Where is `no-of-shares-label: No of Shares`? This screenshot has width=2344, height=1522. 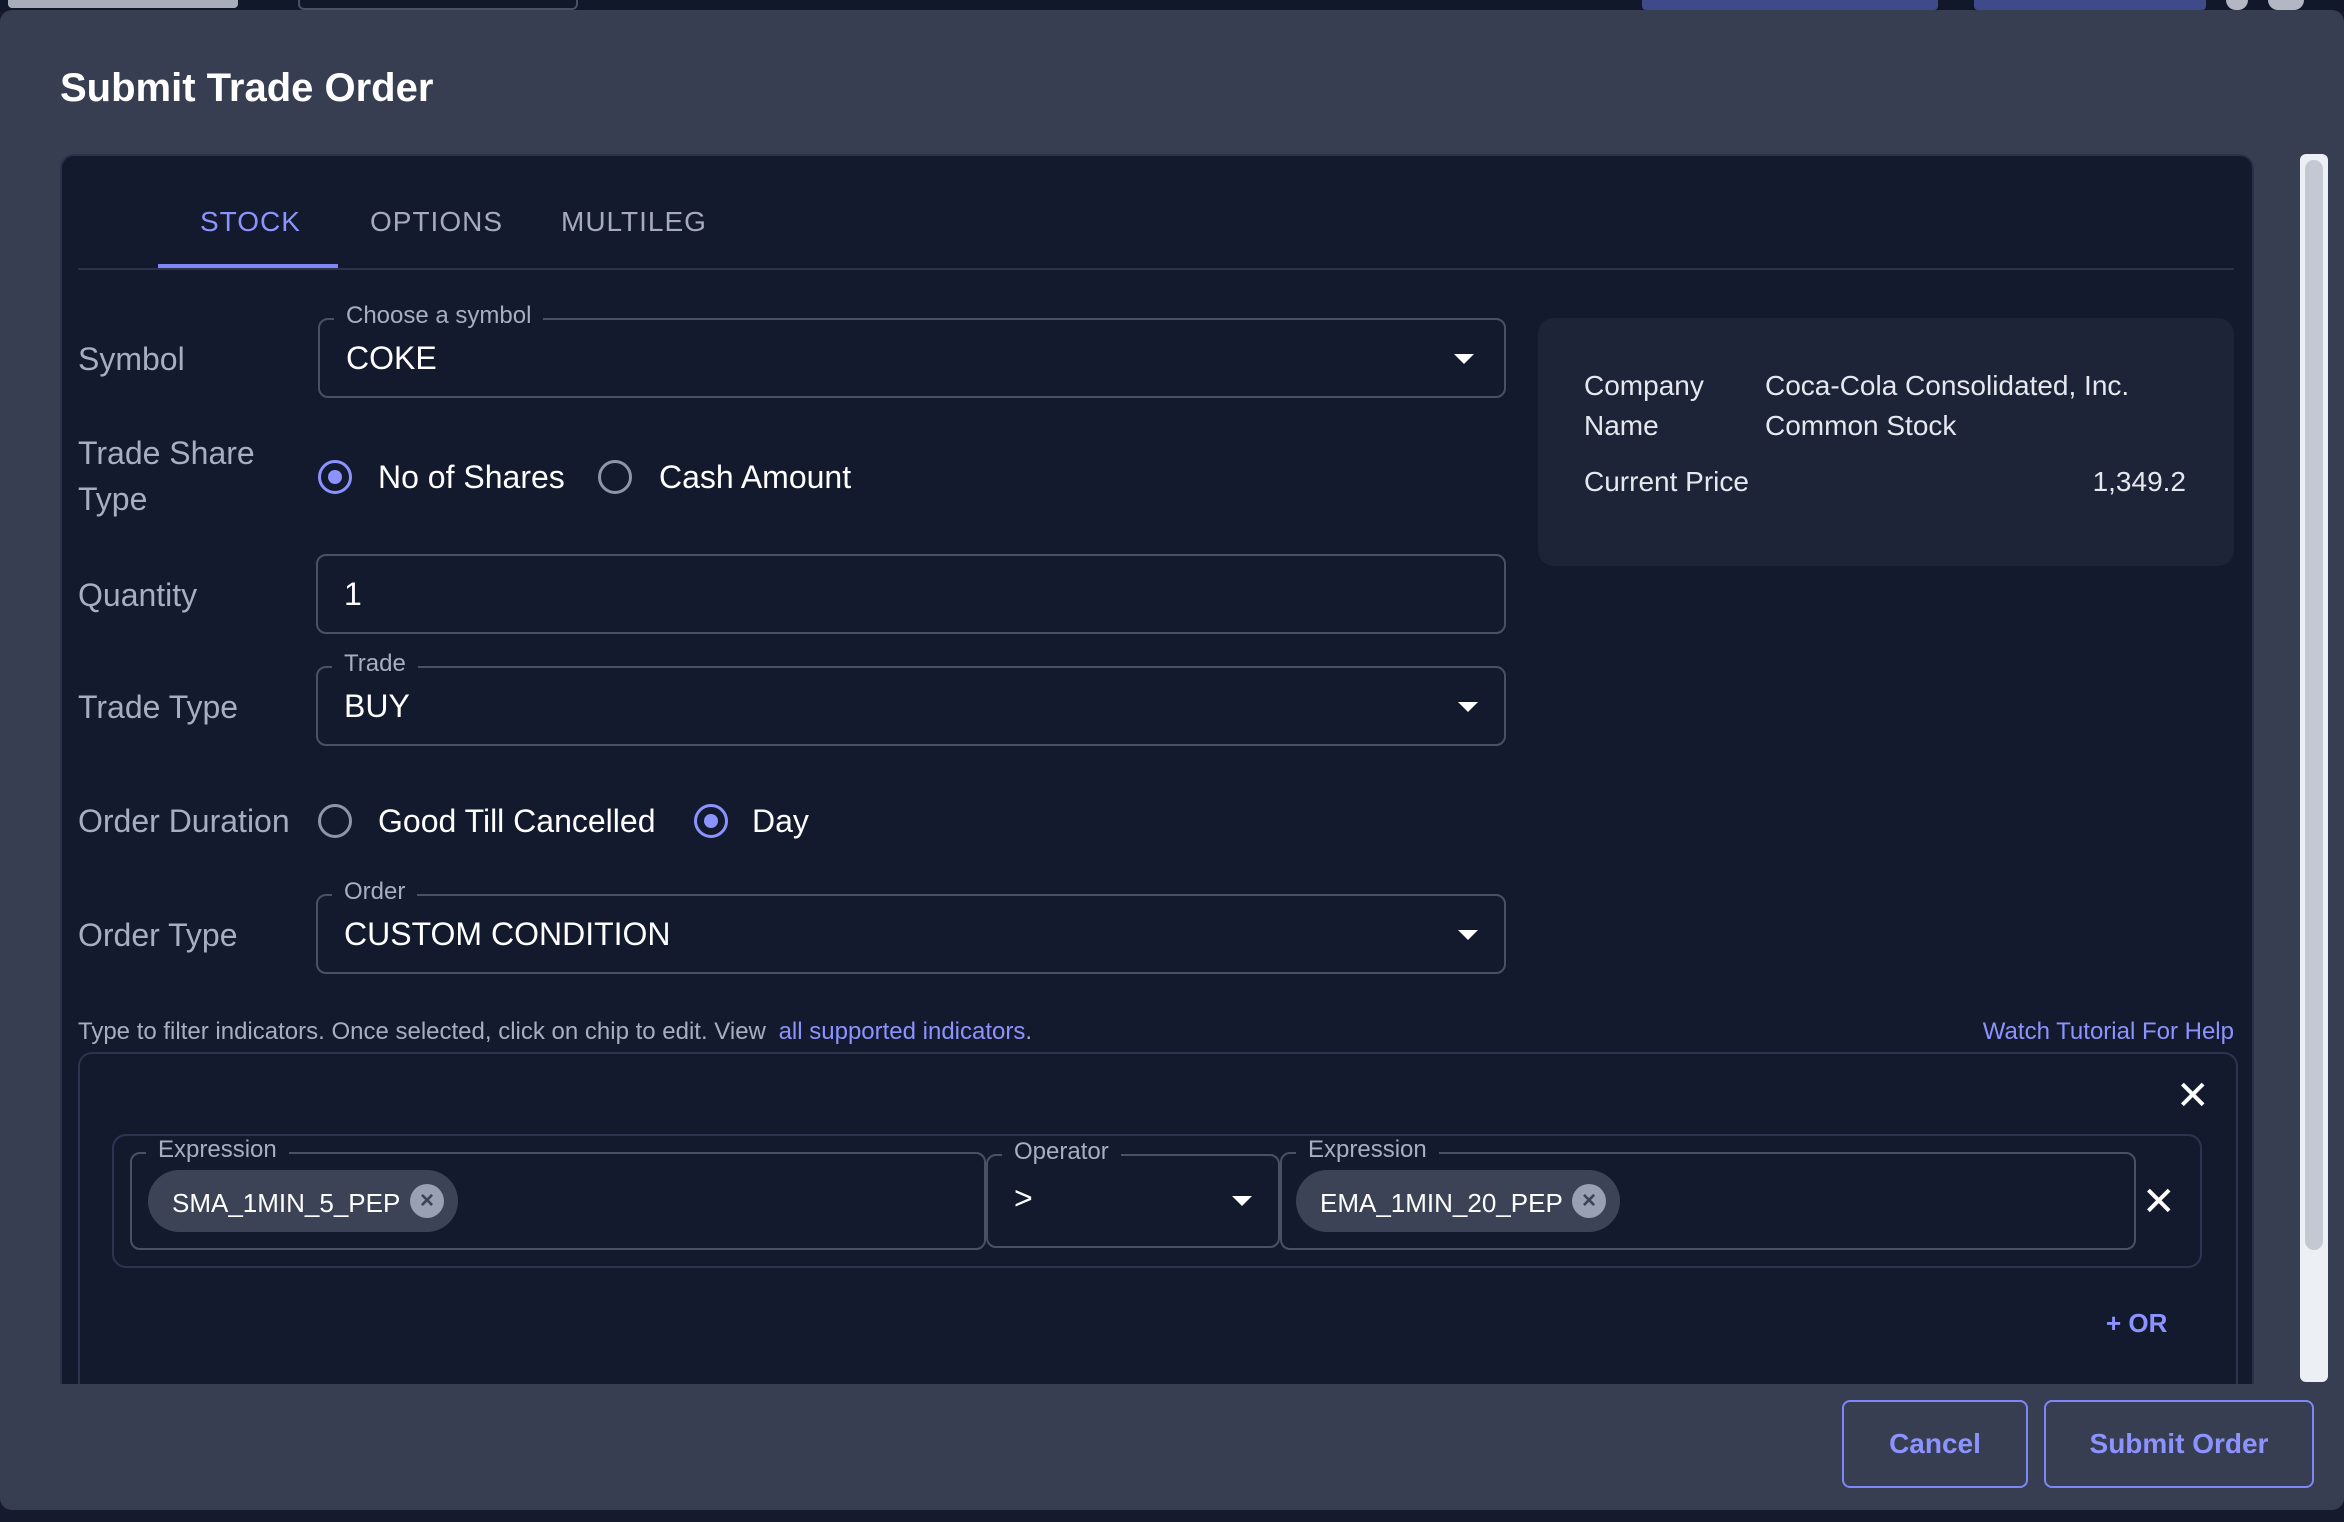 no-of-shares-label: No of Shares is located at coordinates (471, 477).